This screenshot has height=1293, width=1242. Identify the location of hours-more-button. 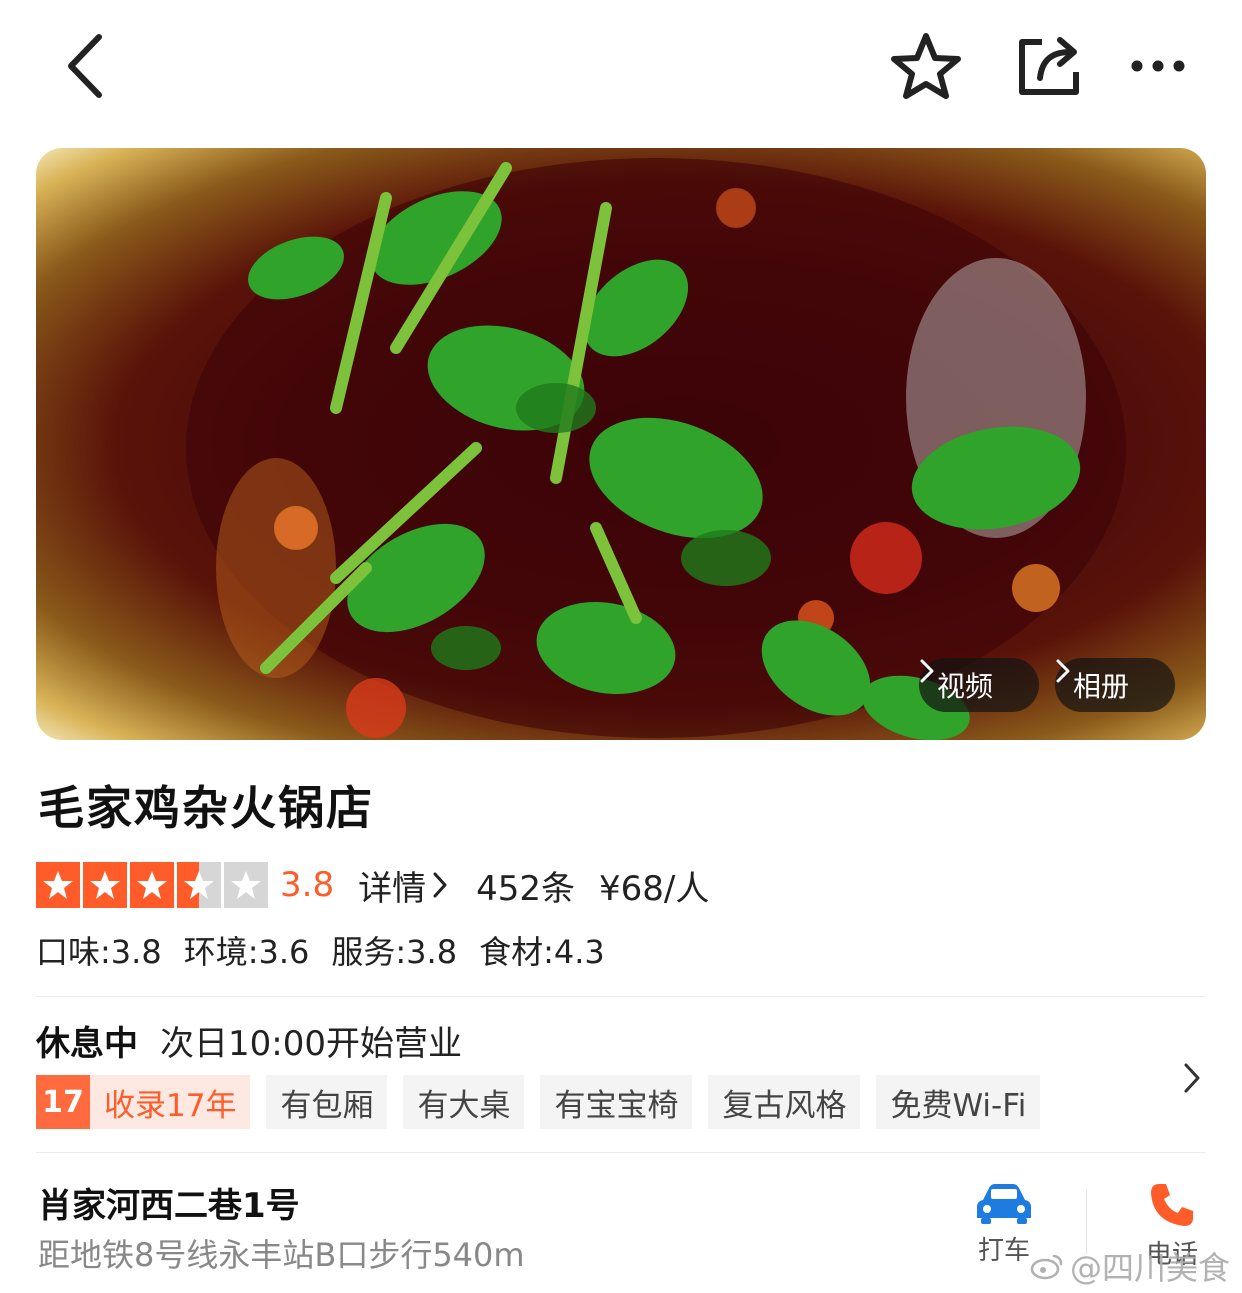
(1192, 1078).